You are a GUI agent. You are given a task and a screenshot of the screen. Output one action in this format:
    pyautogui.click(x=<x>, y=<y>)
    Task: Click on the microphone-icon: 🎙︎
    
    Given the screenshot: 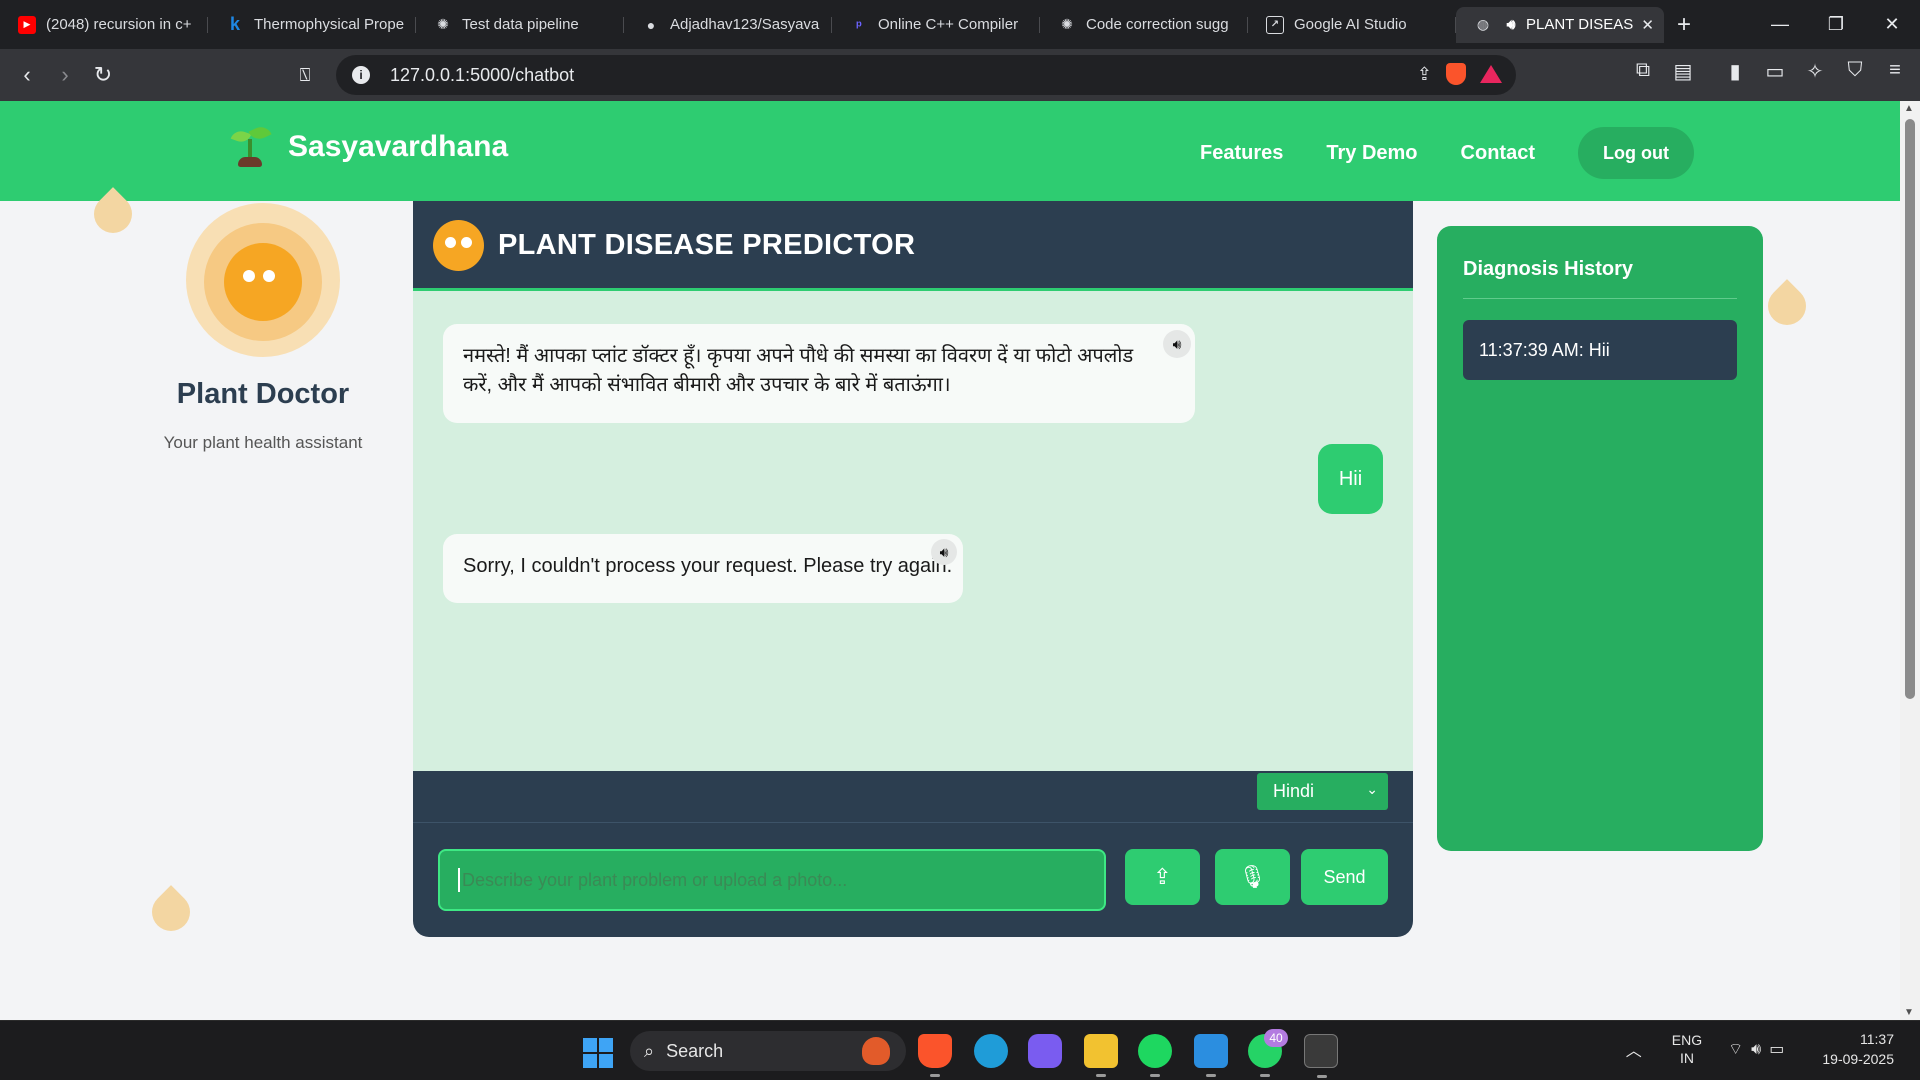 What is the action you would take?
    pyautogui.click(x=1252, y=876)
    